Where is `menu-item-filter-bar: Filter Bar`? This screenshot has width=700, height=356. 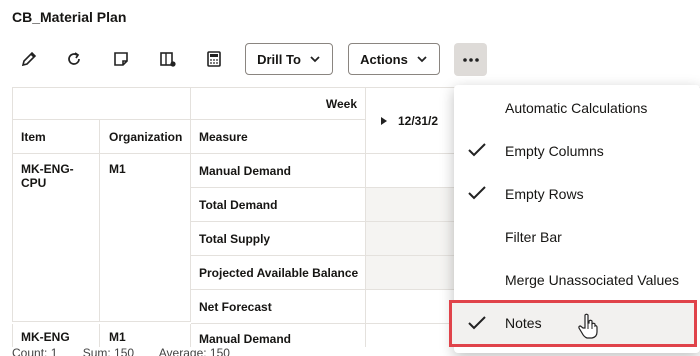 menu-item-filter-bar: Filter Bar is located at coordinates (577, 236).